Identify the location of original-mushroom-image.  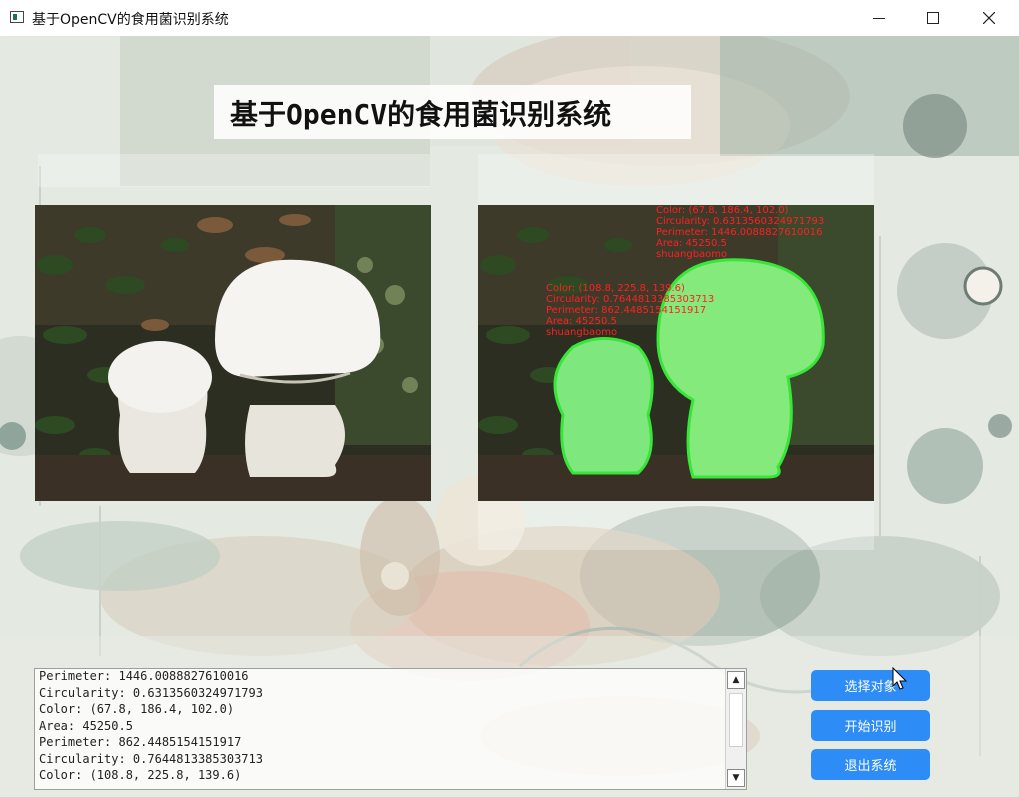
(233, 353).